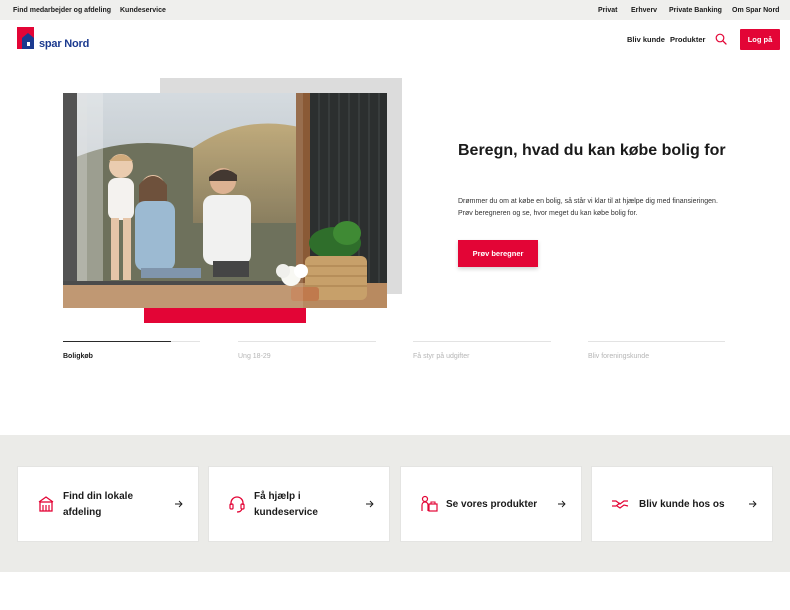 Image resolution: width=790 pixels, height=610 pixels. I want to click on tab-label: Ung 18-29, so click(254, 356).